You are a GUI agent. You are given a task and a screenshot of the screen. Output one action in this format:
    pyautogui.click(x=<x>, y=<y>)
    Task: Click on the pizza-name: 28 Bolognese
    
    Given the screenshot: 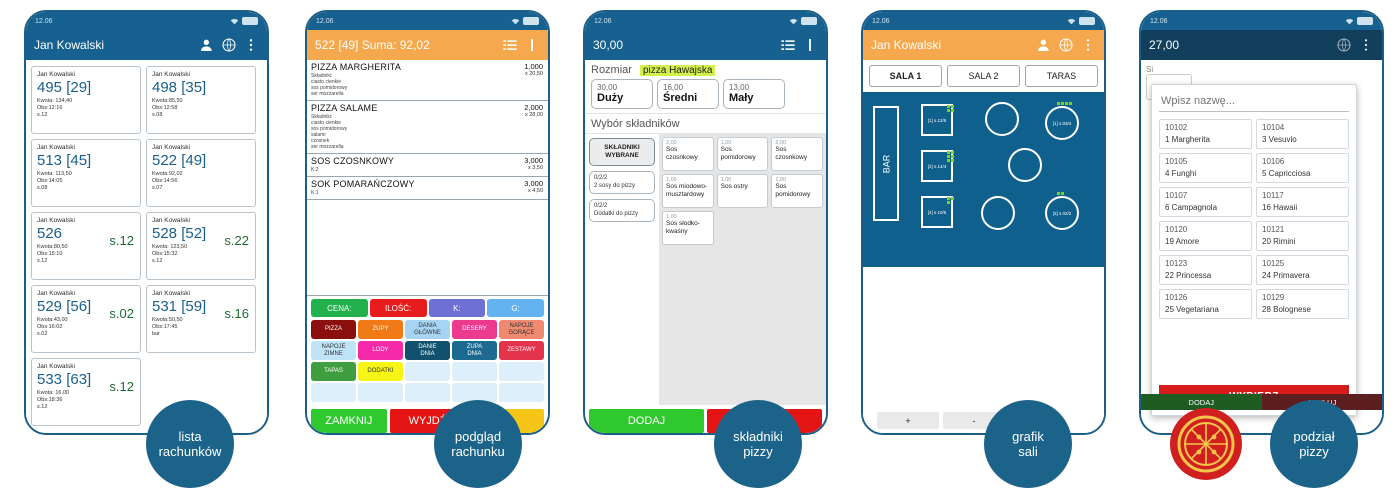 What is the action you would take?
    pyautogui.click(x=1286, y=309)
    